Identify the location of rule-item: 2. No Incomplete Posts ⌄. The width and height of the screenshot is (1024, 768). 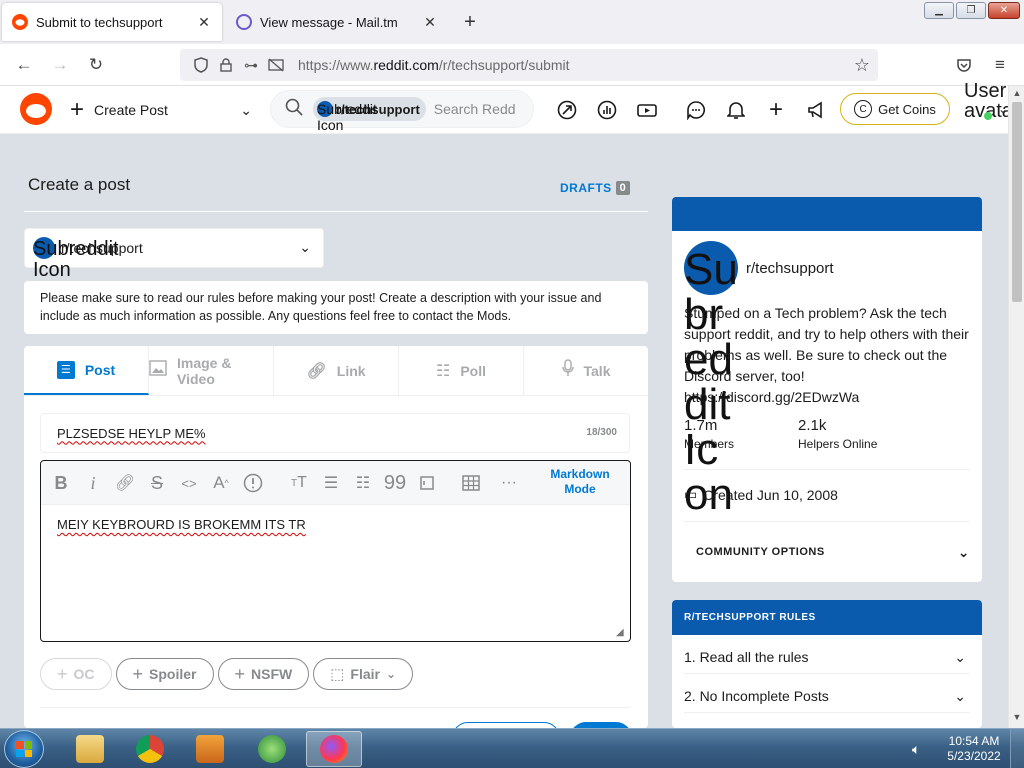
(827, 693).